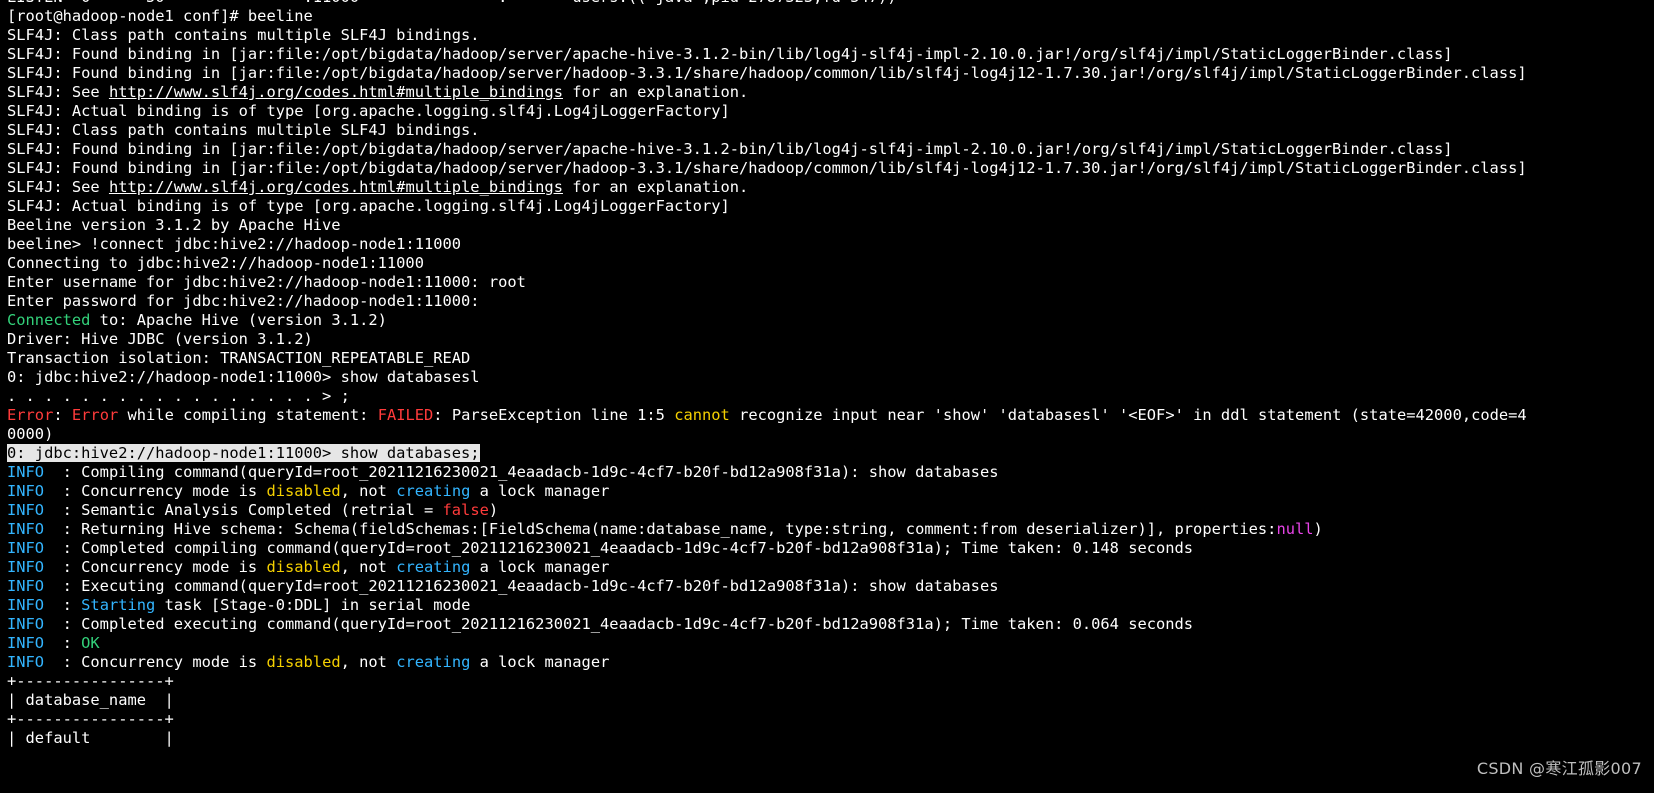 This screenshot has height=793, width=1654. What do you see at coordinates (90, 700) in the screenshot?
I see `terminal-text: | database_name |` at bounding box center [90, 700].